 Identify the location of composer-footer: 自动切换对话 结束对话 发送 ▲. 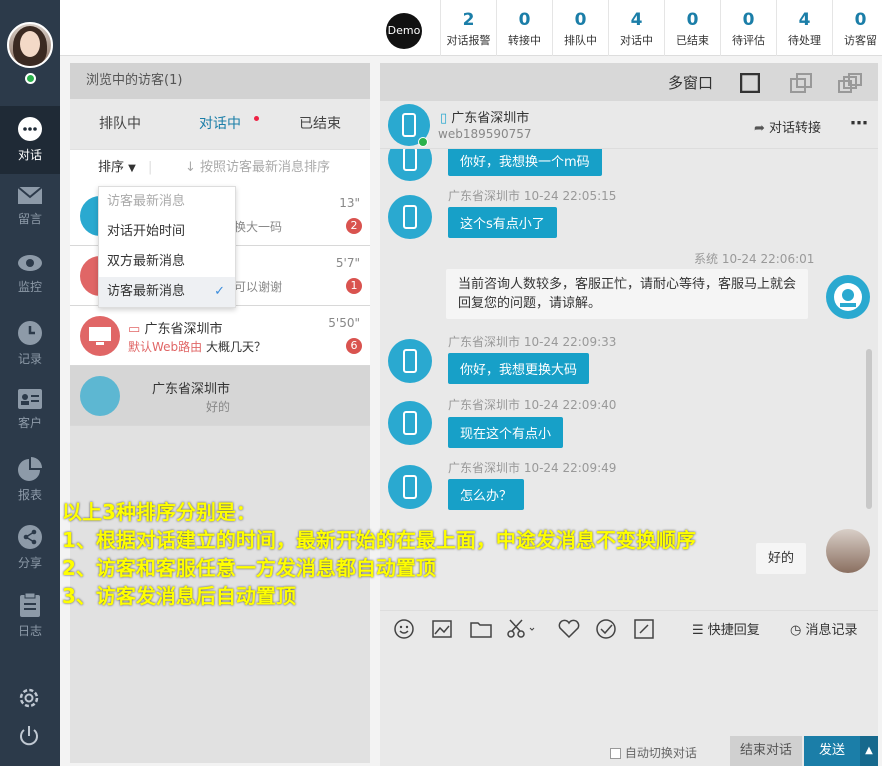
(629, 751).